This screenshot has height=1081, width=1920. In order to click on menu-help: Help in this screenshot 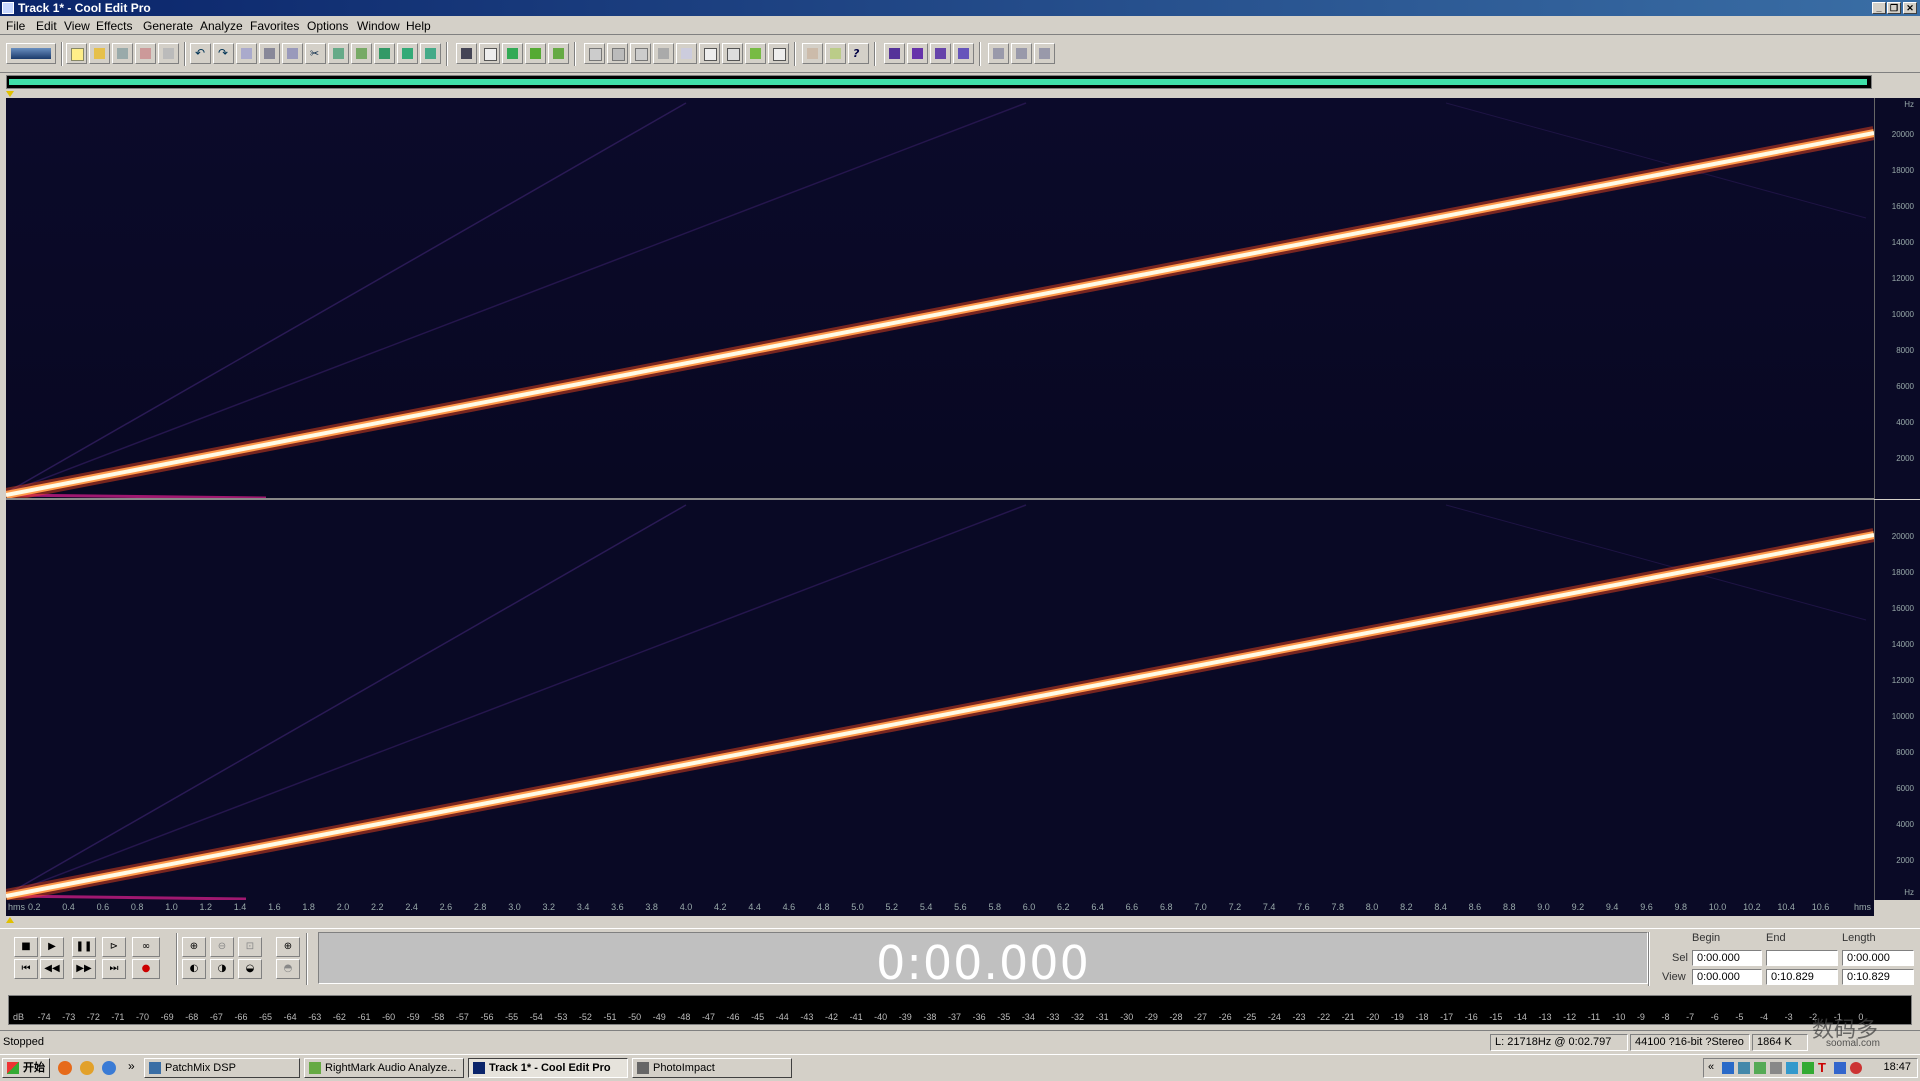, I will do `click(418, 26)`.